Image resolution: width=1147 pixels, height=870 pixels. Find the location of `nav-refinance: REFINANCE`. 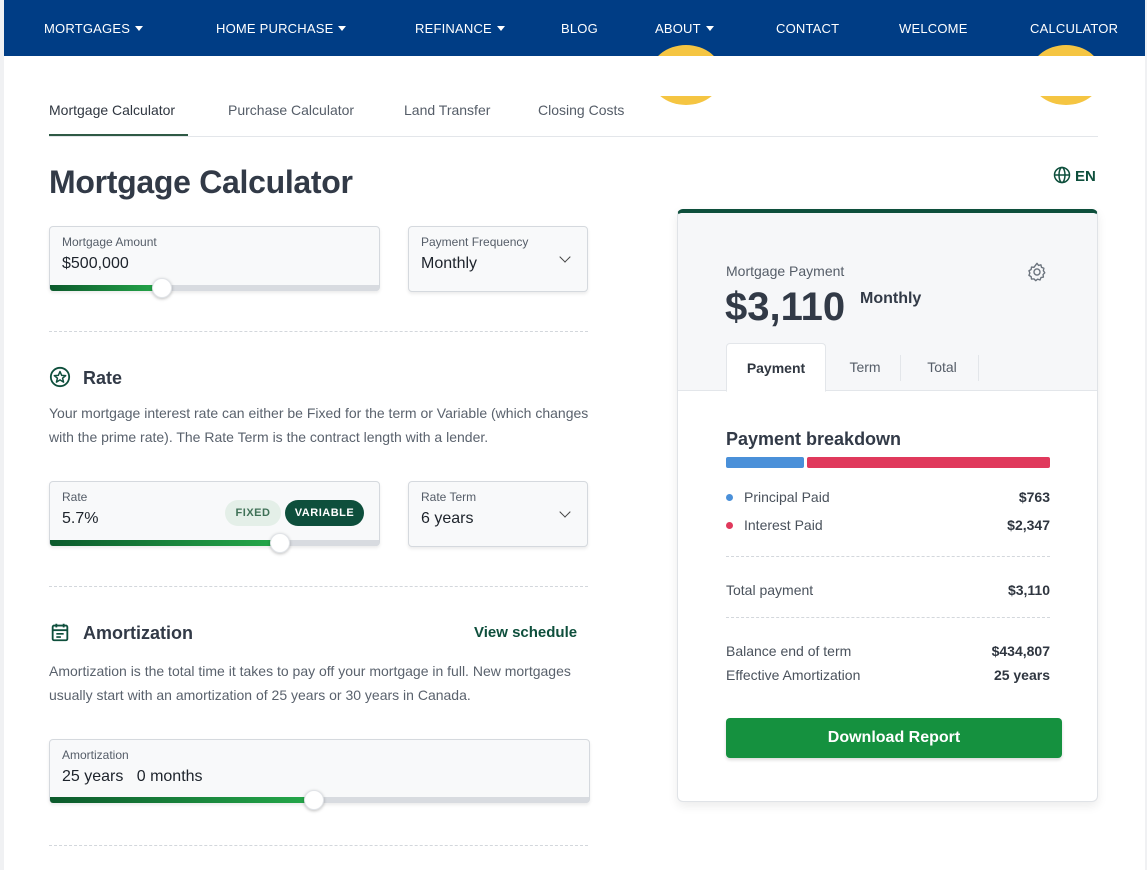

nav-refinance: REFINANCE is located at coordinates (460, 28).